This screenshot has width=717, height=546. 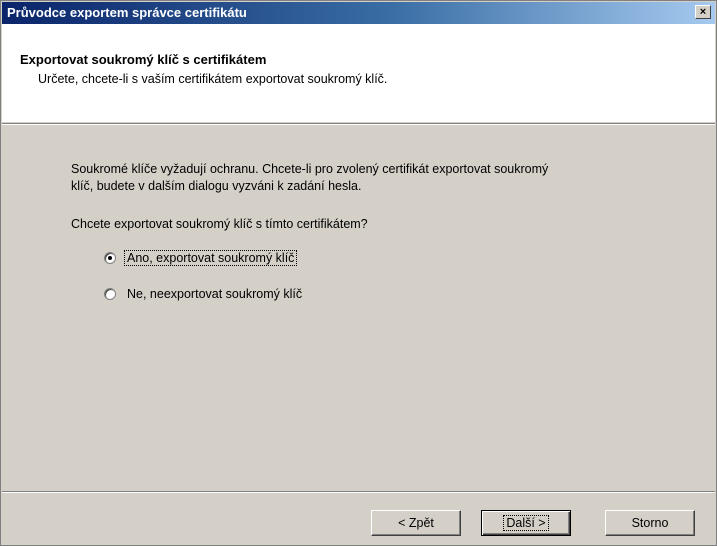 I want to click on back-button-label: < Zpět, so click(x=416, y=523).